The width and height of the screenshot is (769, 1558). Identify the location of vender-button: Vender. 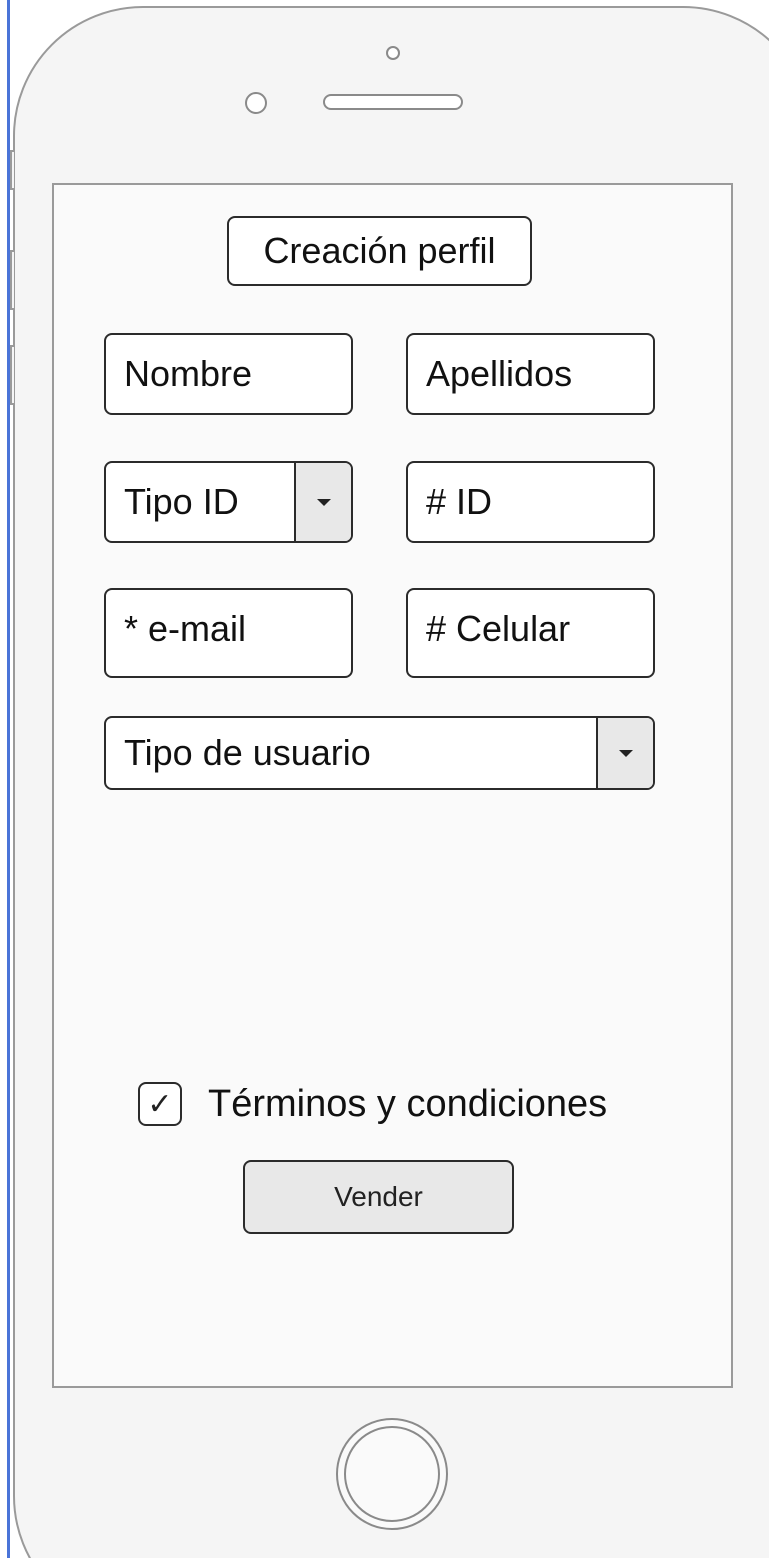
(378, 1197).